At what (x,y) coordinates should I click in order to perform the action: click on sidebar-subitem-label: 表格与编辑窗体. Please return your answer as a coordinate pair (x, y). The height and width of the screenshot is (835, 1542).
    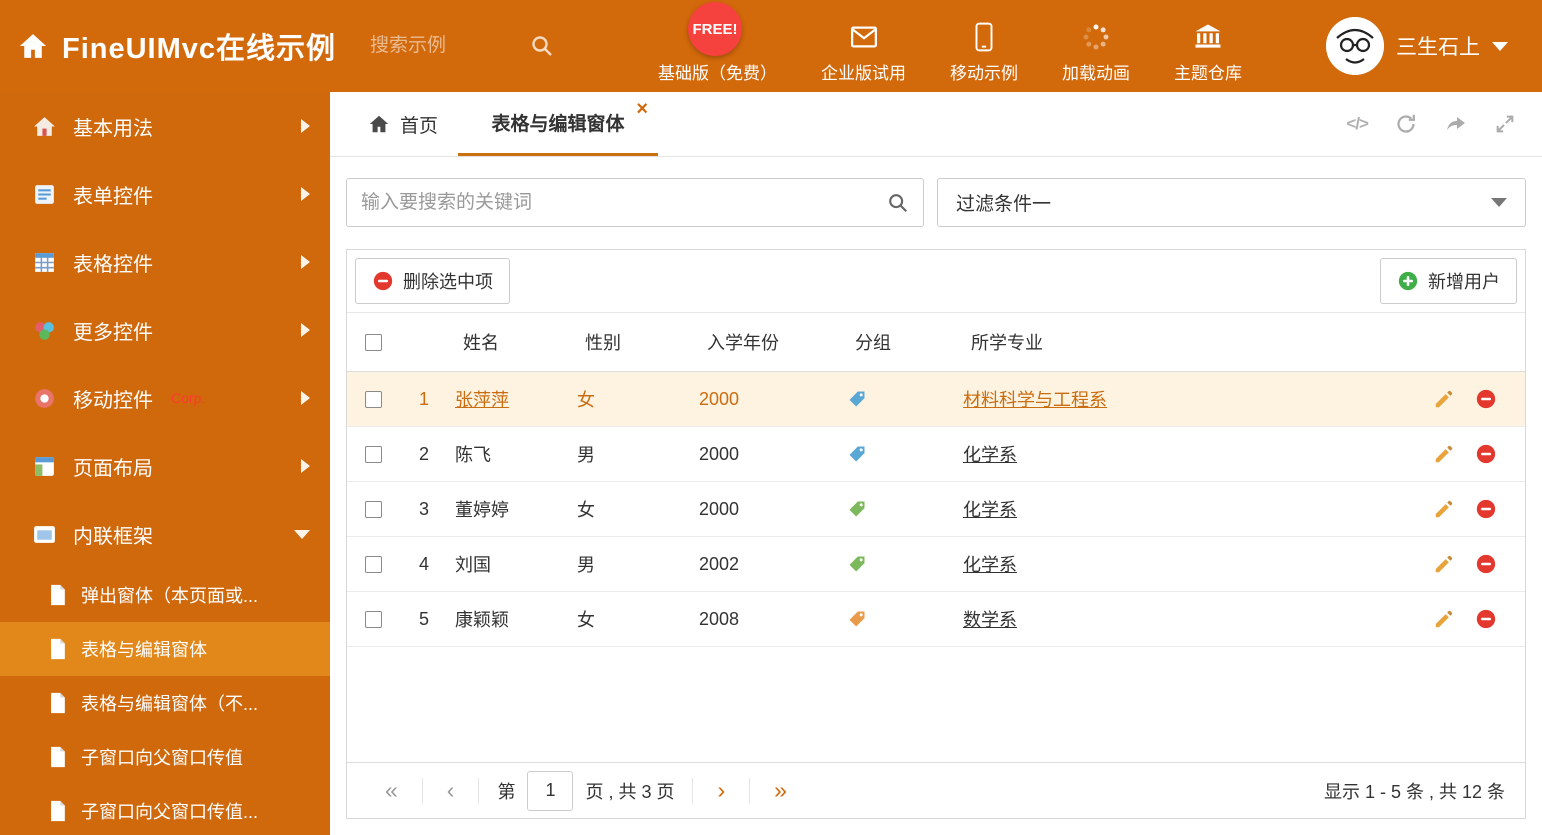
    Looking at the image, I should click on (144, 650).